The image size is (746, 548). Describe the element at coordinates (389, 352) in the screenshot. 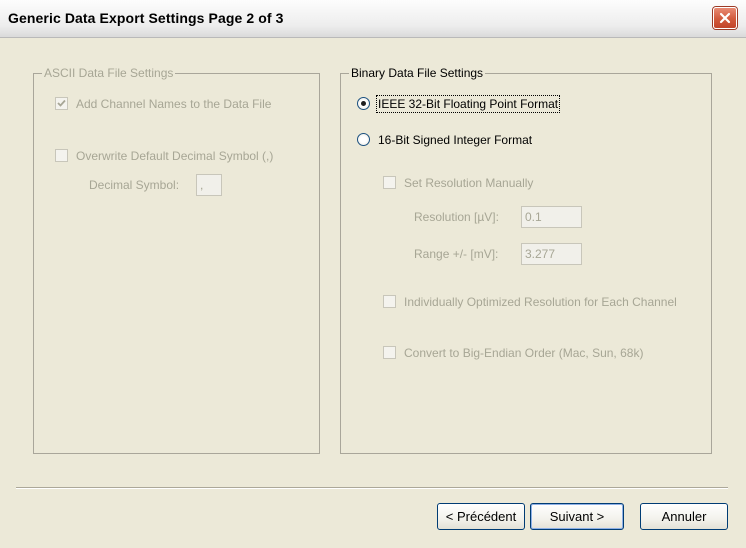

I see `big-endian-checkbox` at that location.